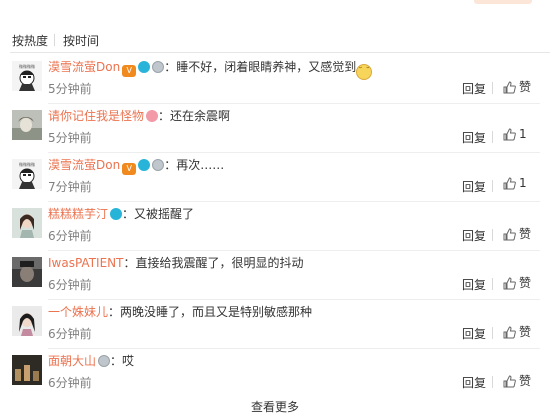  What do you see at coordinates (364, 72) in the screenshot?
I see `sleepy-emoji-icon: ˘ ˘` at bounding box center [364, 72].